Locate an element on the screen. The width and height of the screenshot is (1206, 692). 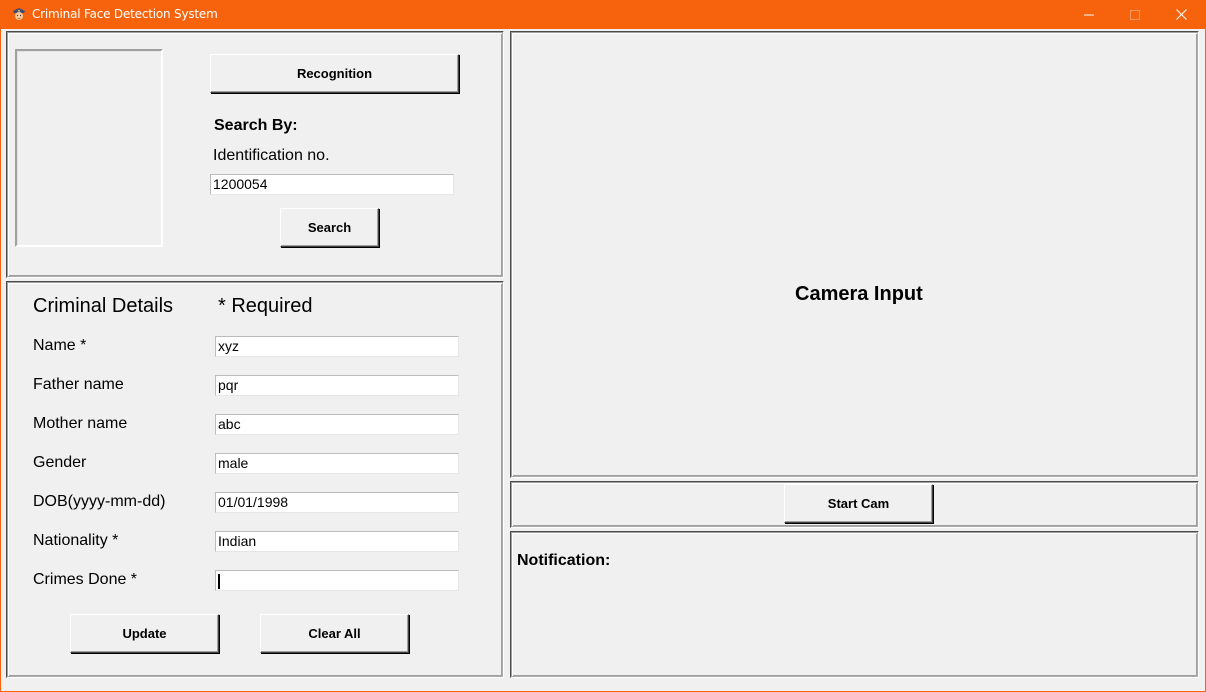
update-button: Update is located at coordinates (144, 633).